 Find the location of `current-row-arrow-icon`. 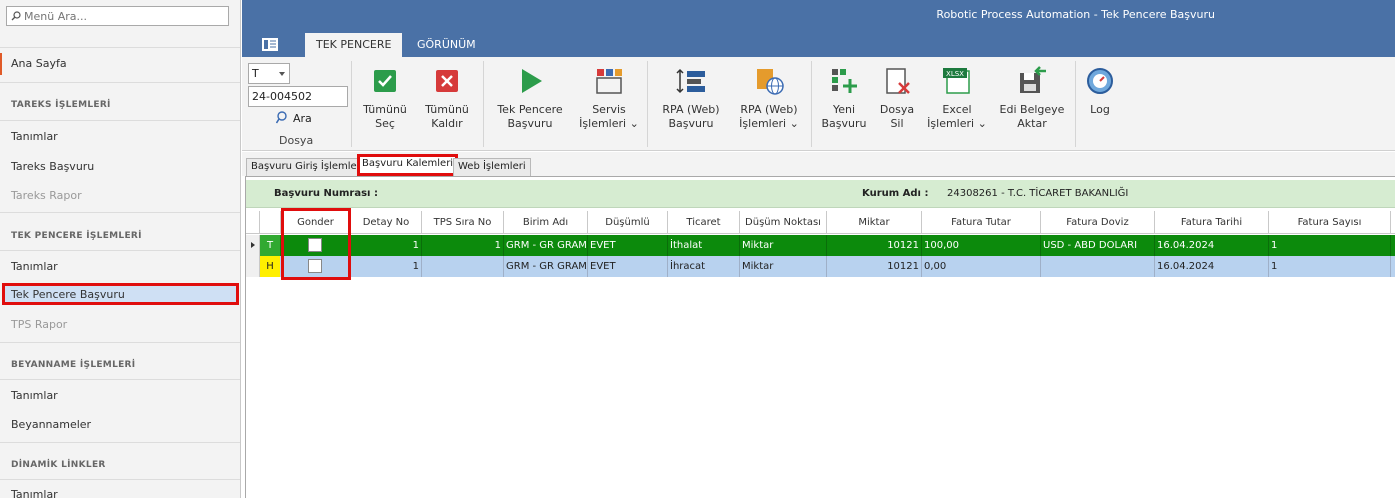

current-row-arrow-icon is located at coordinates (253, 245).